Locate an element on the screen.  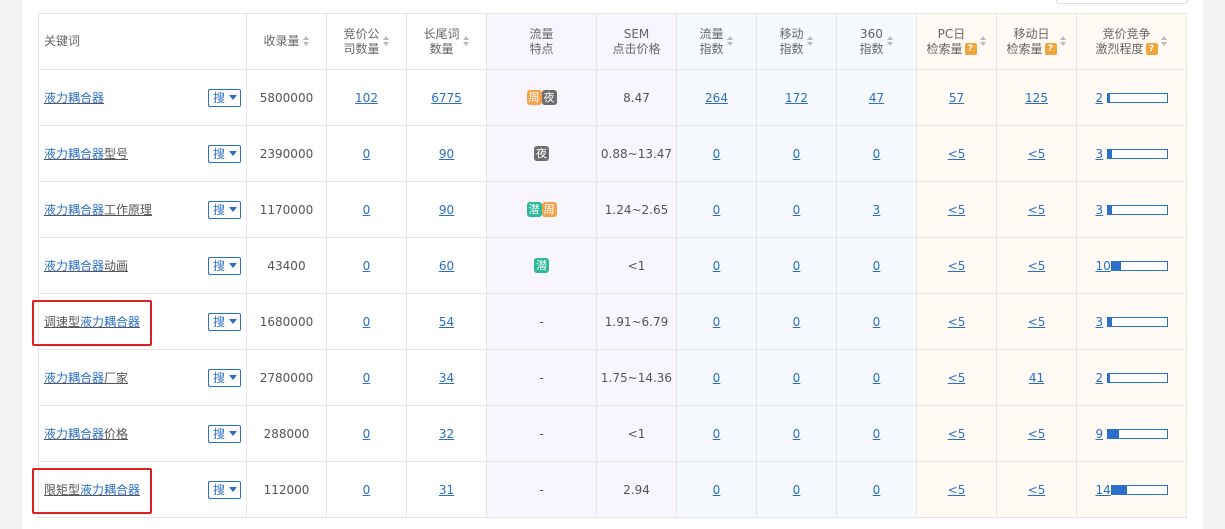
mobile-index-link: 172 is located at coordinates (796, 98).